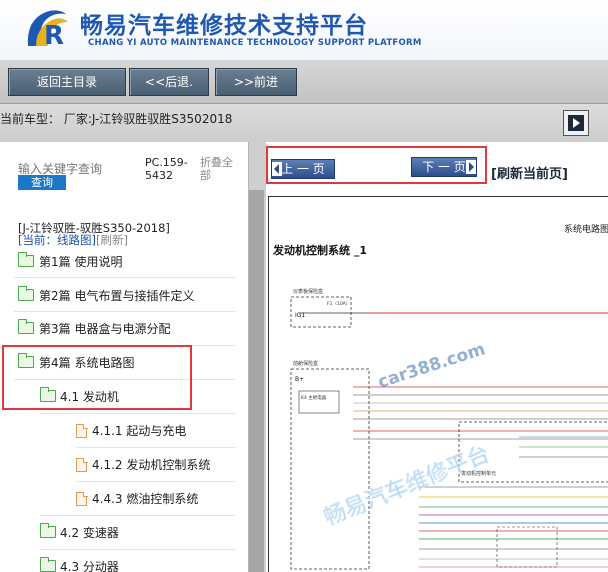  I want to click on panel-toggle-button, so click(576, 123).